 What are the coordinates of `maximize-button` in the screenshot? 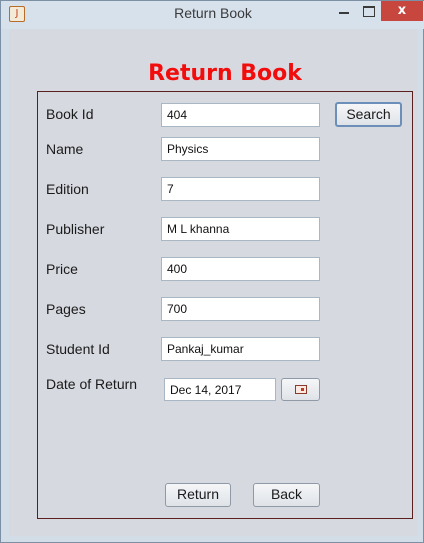 It's located at (369, 11).